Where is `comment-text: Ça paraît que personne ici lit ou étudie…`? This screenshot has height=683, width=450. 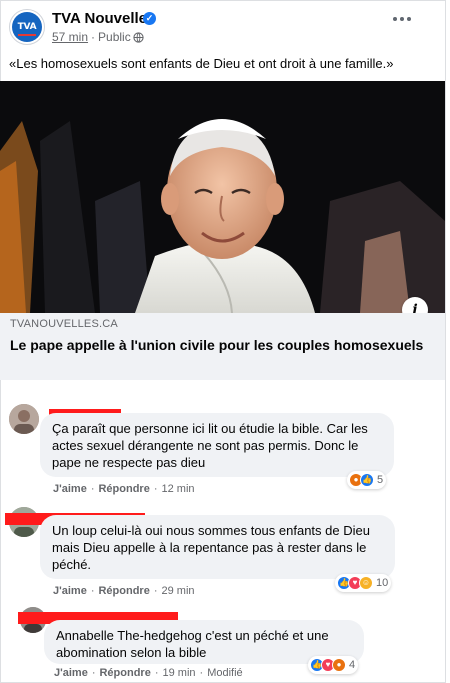 comment-text: Ça paraît que personne ici lit ou étudie… is located at coordinates (210, 445).